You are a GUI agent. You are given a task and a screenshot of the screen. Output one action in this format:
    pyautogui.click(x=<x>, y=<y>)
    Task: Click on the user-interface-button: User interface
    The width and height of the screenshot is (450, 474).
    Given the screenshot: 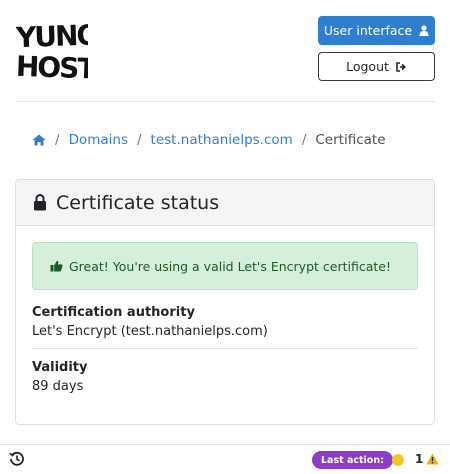 What is the action you would take?
    pyautogui.click(x=376, y=30)
    